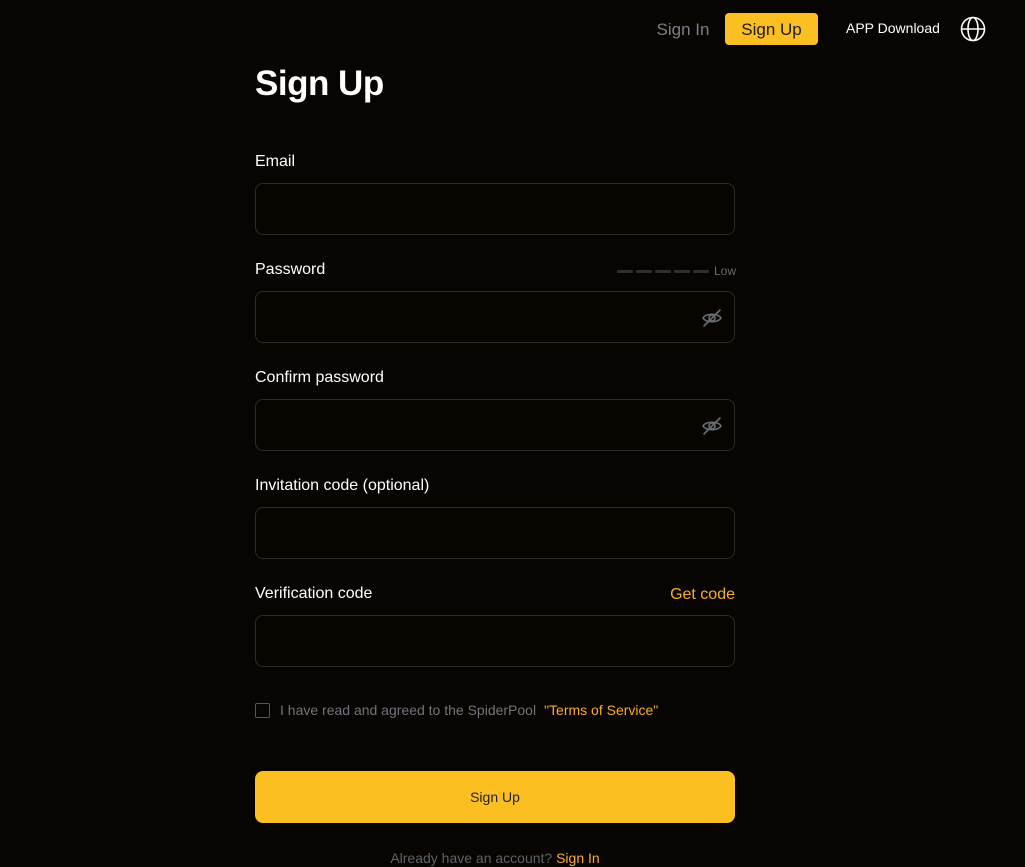 The height and width of the screenshot is (867, 1025). I want to click on signin-prompt: Already have an account? Sign In, so click(495, 858).